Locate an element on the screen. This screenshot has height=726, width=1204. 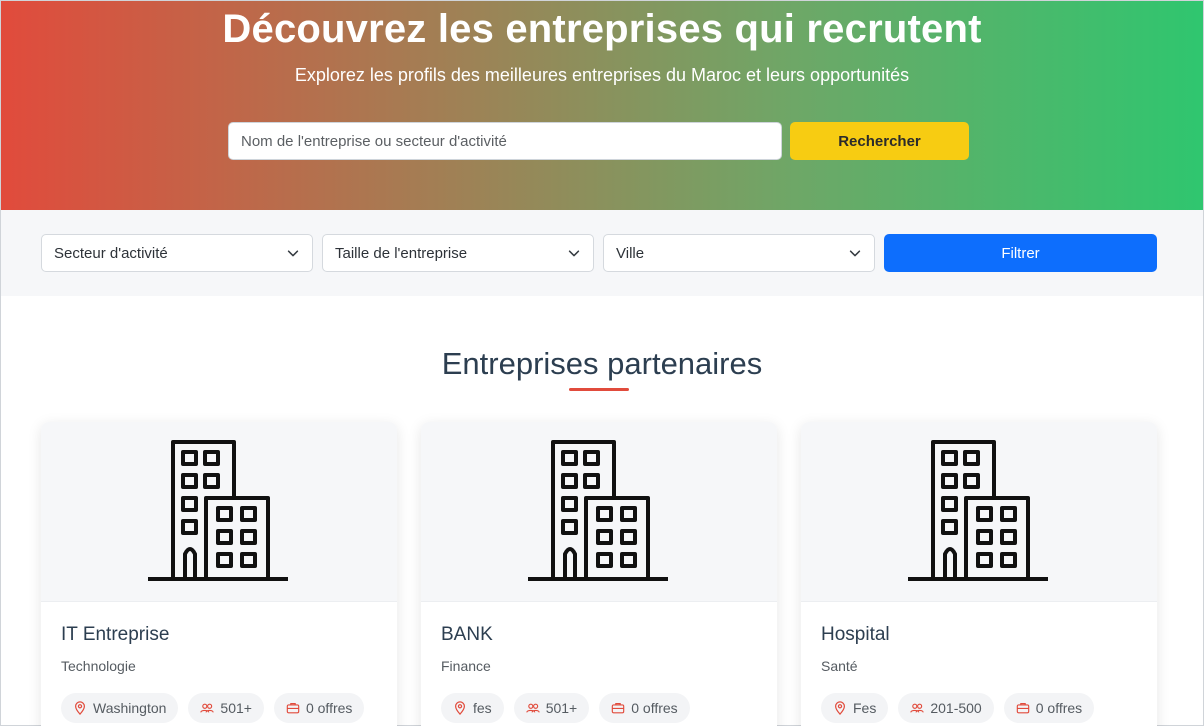
city-tag: Fes is located at coordinates (855, 708).